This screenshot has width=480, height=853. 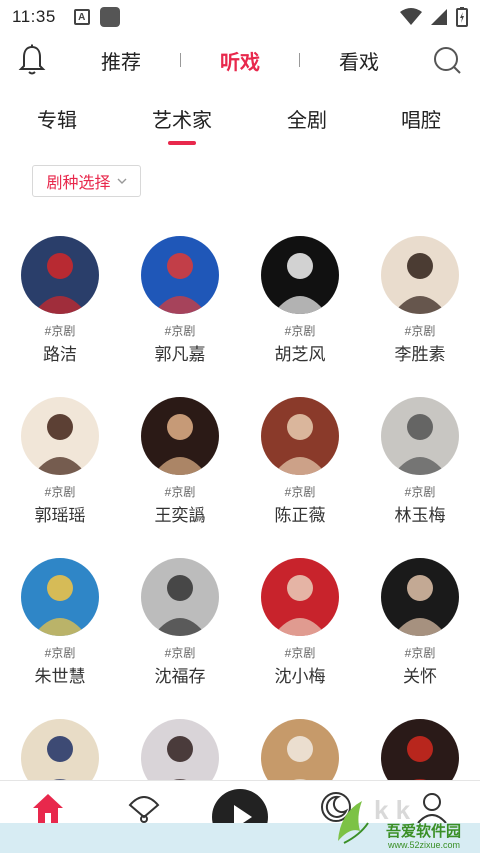 What do you see at coordinates (60, 354) in the screenshot?
I see `artist-name: 路洁` at bounding box center [60, 354].